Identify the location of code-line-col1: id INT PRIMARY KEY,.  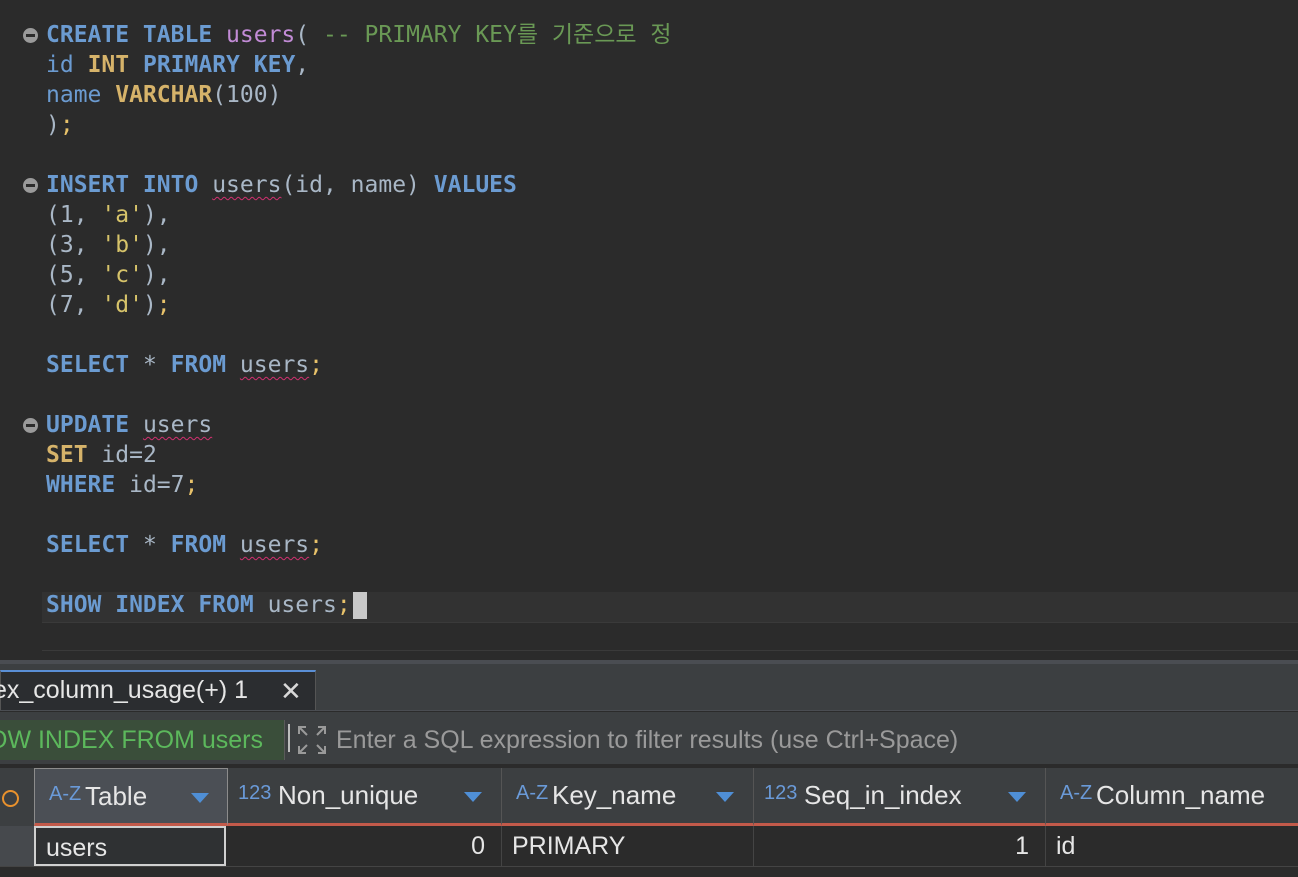
(177, 65).